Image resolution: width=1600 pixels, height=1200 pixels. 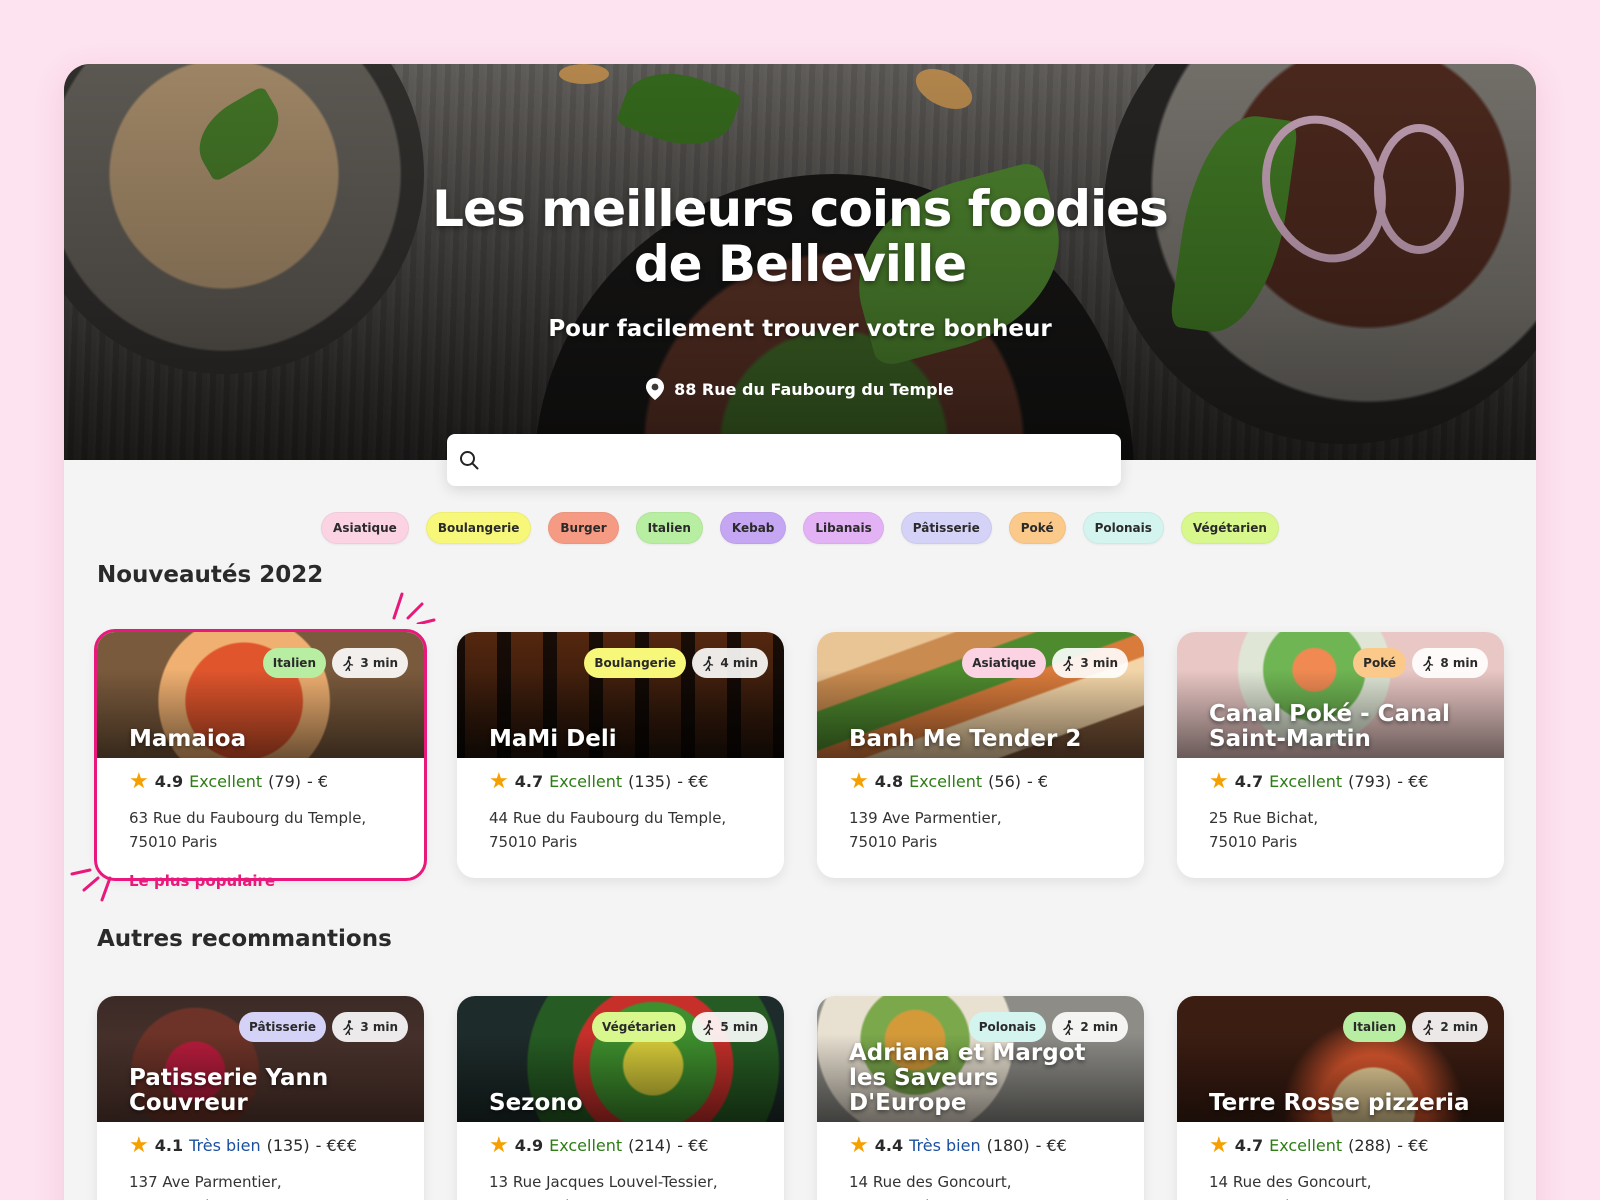 I want to click on location-pin-icon, so click(x=655, y=389).